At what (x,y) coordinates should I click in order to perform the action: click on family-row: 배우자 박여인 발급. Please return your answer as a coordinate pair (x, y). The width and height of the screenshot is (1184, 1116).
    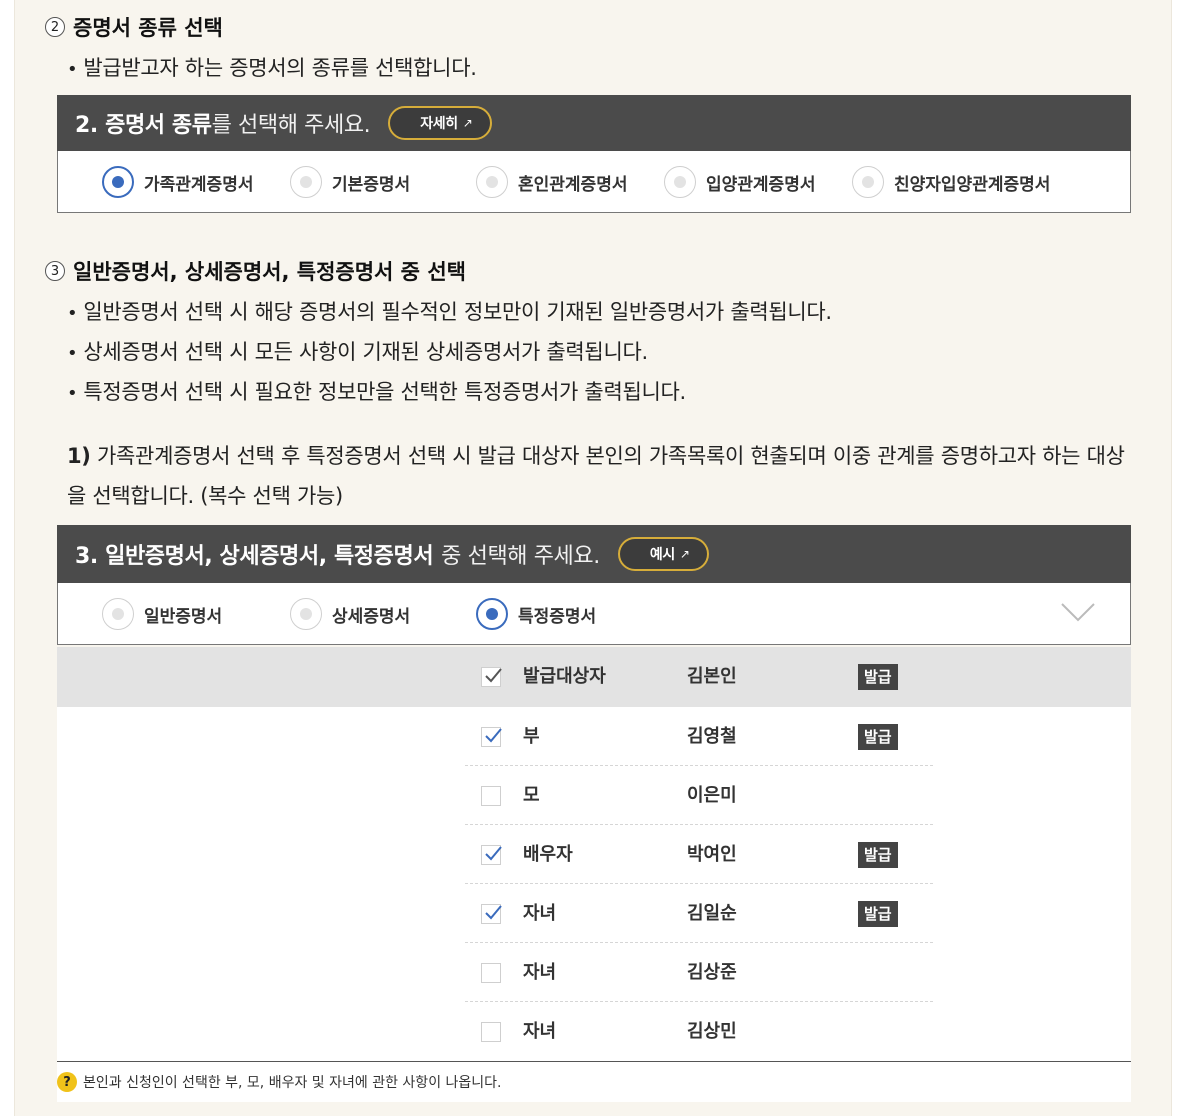
    Looking at the image, I should click on (594, 854).